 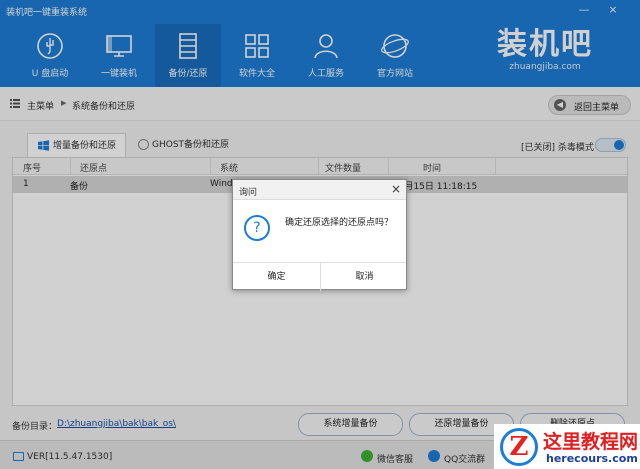 I want to click on dialog-cancel-button: 取消, so click(x=364, y=277).